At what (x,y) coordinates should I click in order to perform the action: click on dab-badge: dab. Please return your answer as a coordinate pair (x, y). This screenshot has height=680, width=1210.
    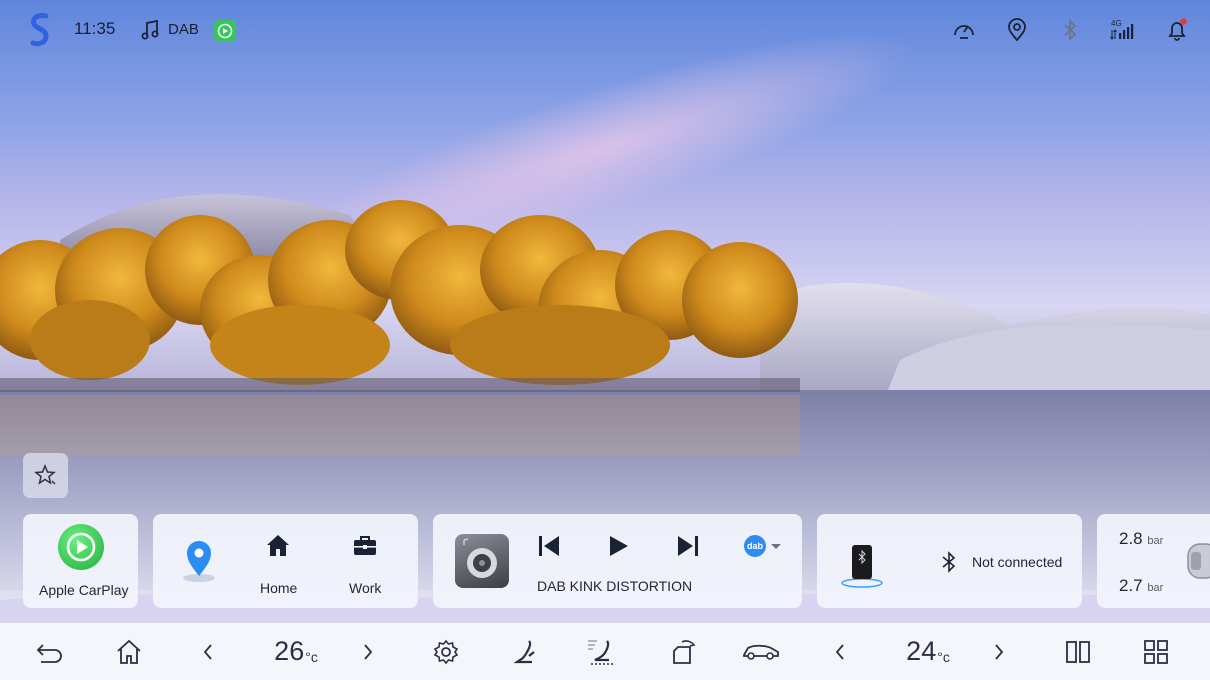
    Looking at the image, I should click on (754, 546).